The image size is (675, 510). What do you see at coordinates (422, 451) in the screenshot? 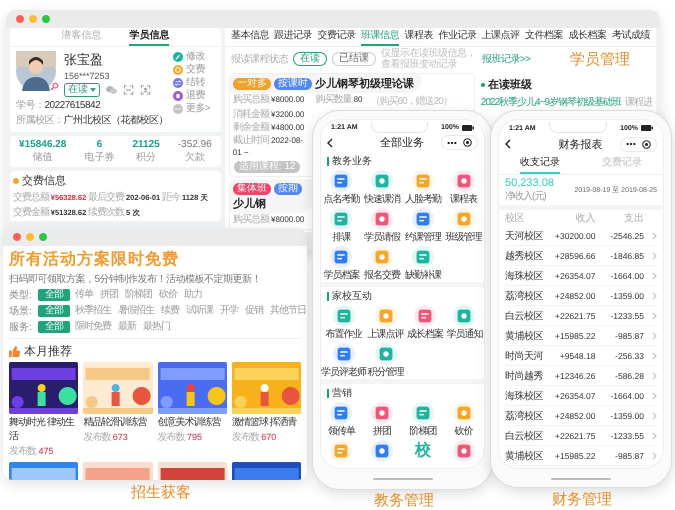
I see `glyph-icon: 校` at bounding box center [422, 451].